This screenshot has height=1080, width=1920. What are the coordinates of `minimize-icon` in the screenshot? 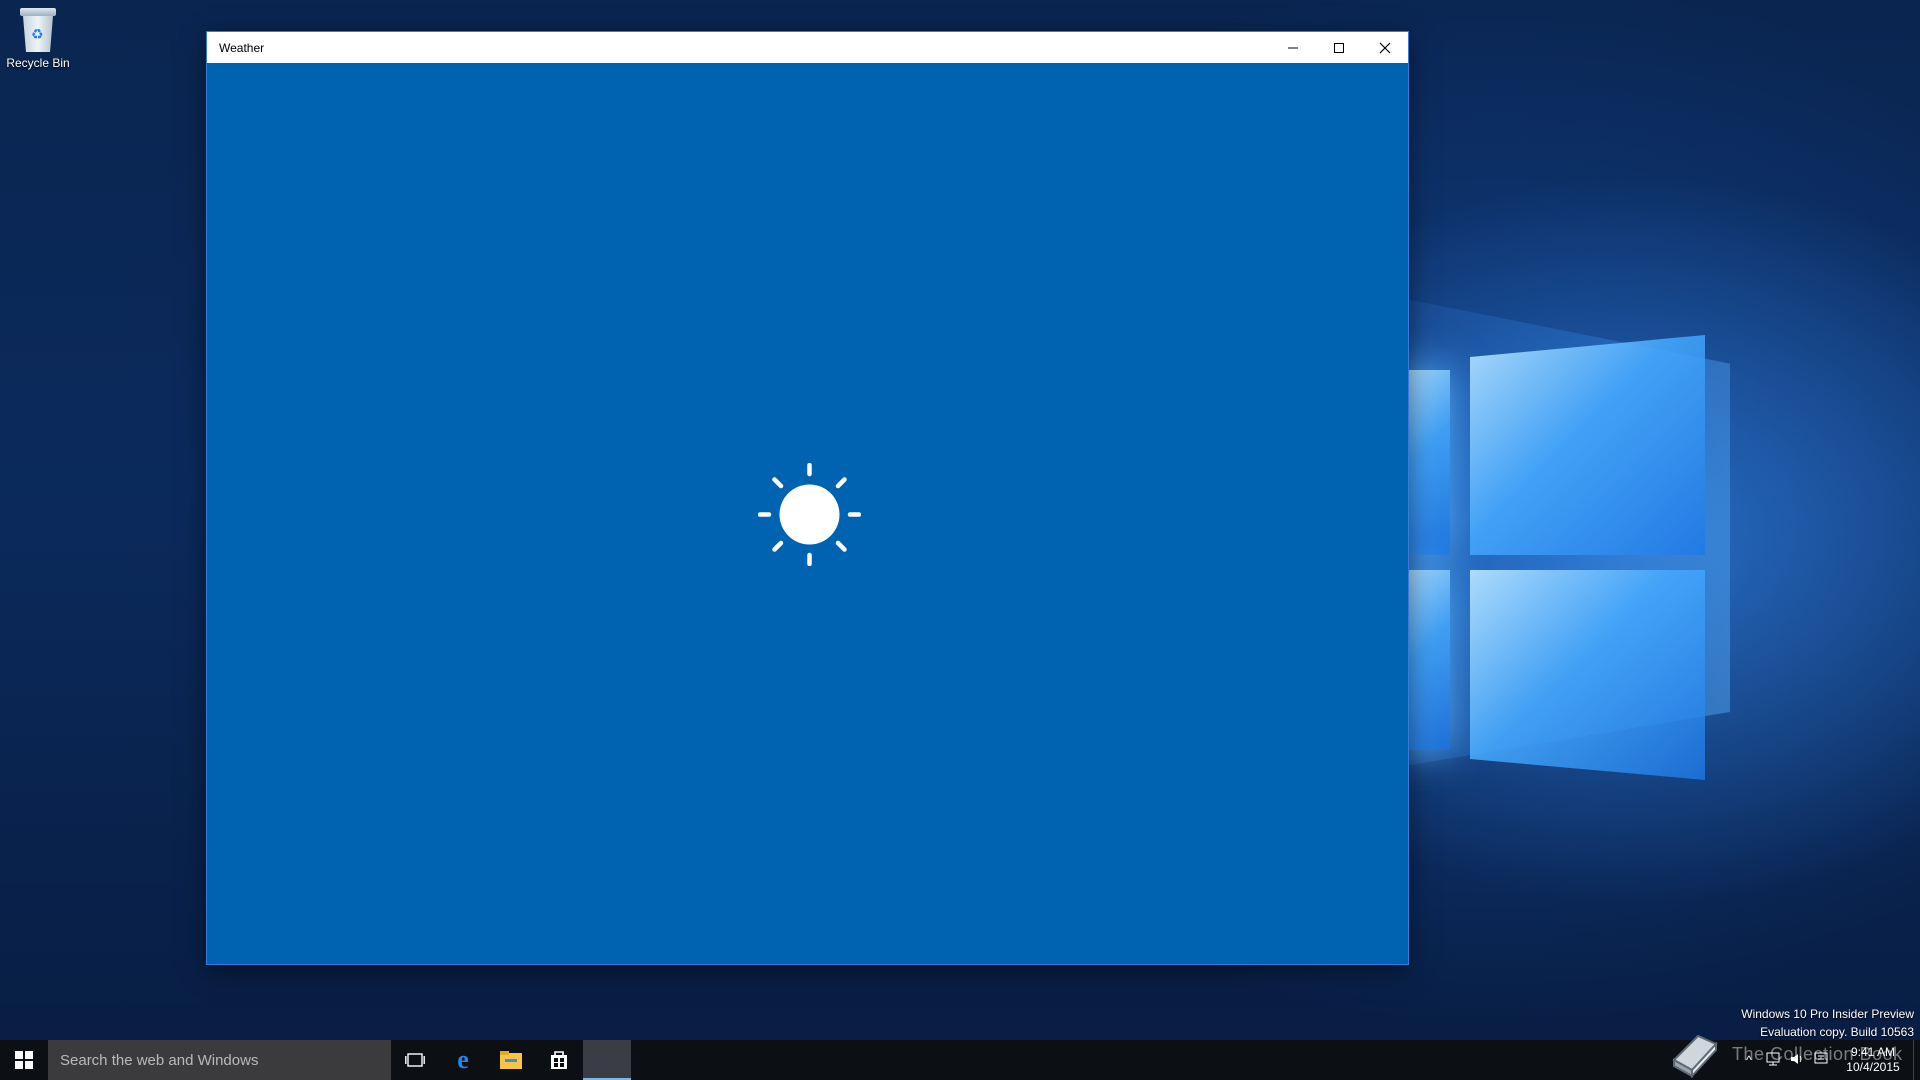 It's located at (1293, 47).